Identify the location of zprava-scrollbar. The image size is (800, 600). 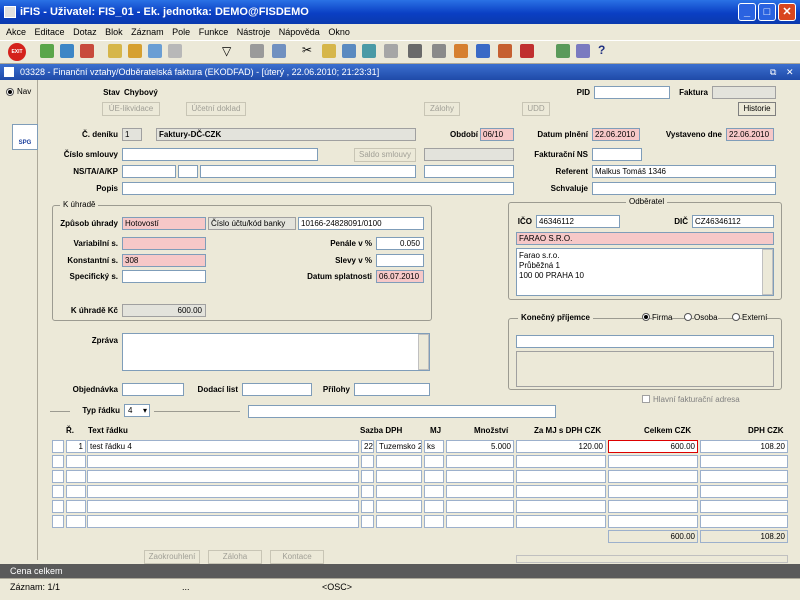
(423, 352).